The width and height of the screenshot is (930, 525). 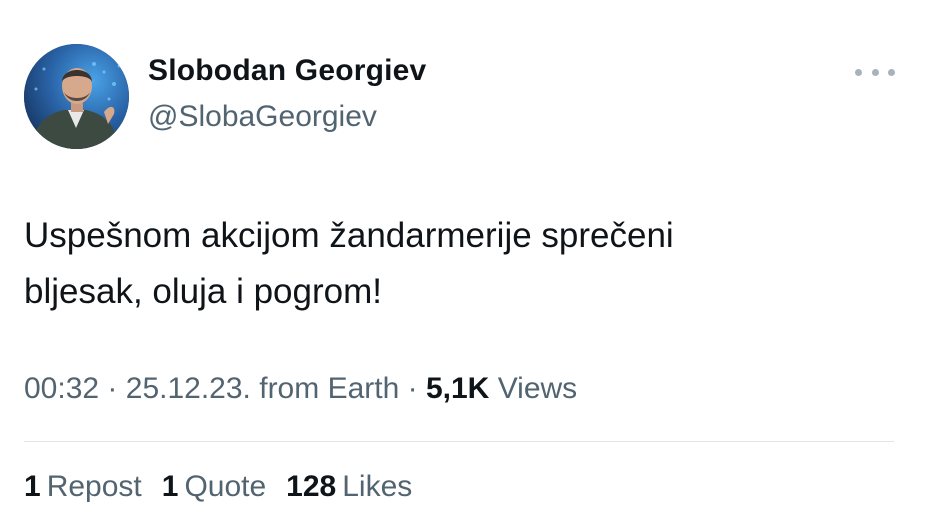 I want to click on tweet-date: 25.12.23., so click(x=188, y=388).